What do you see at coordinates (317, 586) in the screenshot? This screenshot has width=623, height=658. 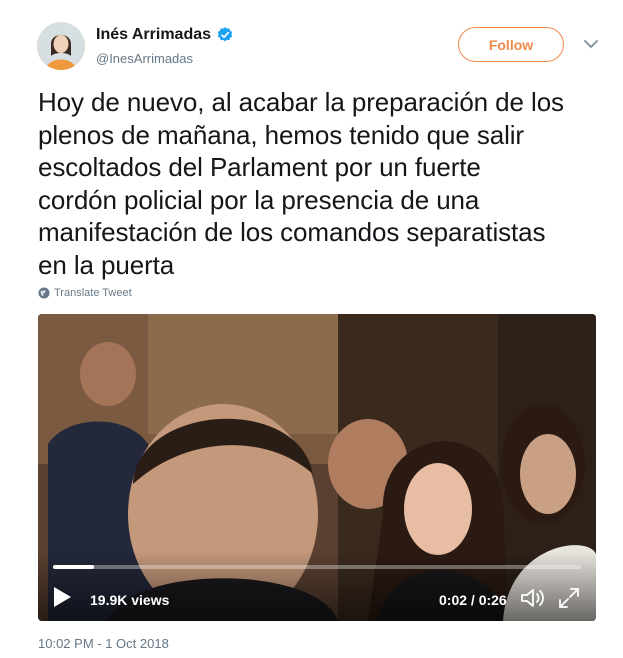 I see `controls-overlay` at bounding box center [317, 586].